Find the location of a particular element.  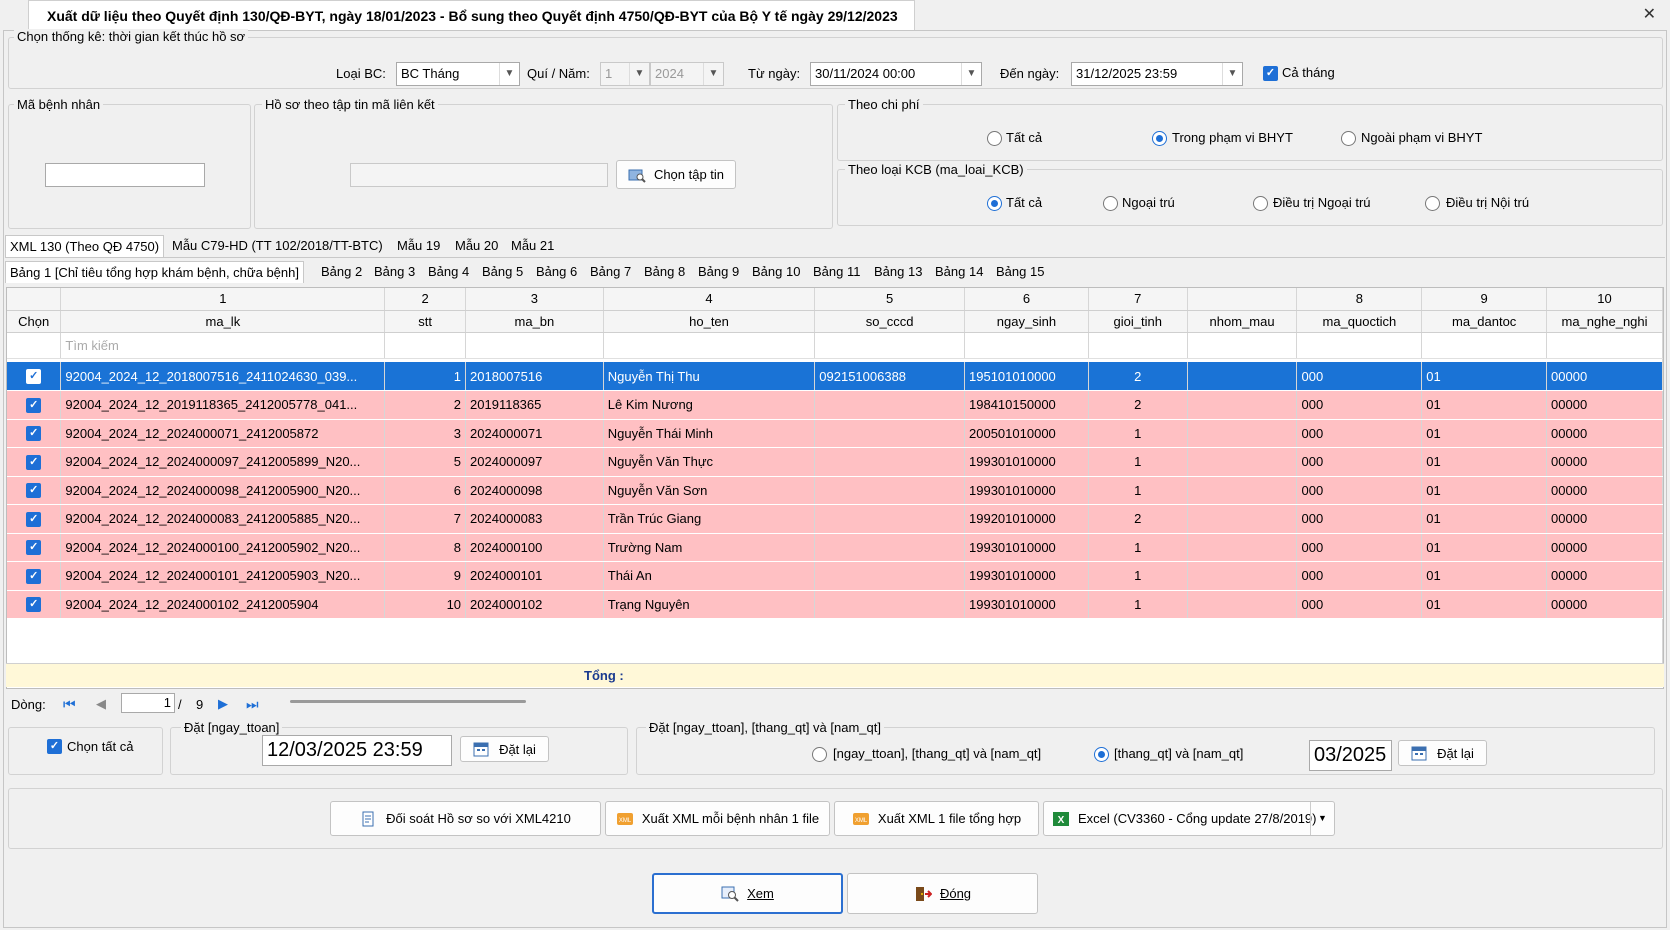

den-ngay-input: 31/12/2025 23:59 ▼ is located at coordinates (1157, 74).